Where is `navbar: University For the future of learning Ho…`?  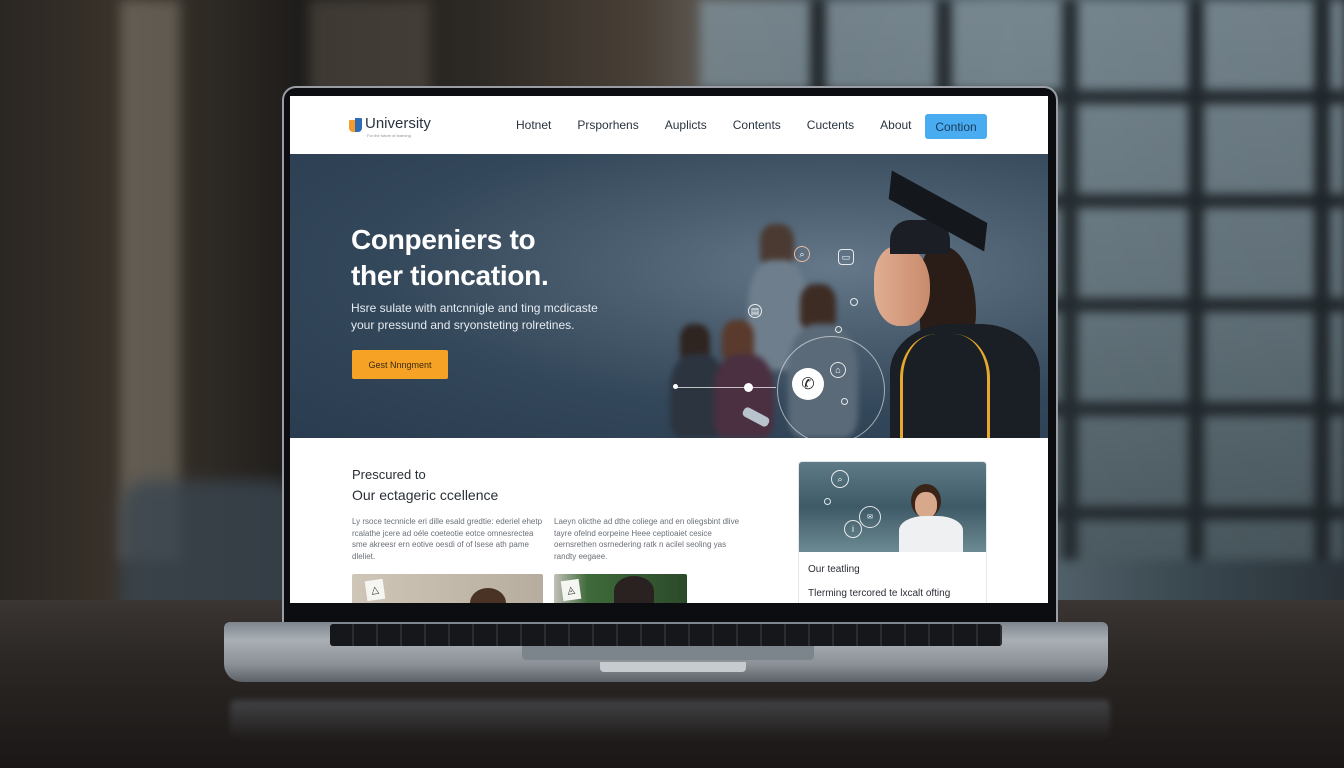
navbar: University For the future of learning Ho… is located at coordinates (669, 125).